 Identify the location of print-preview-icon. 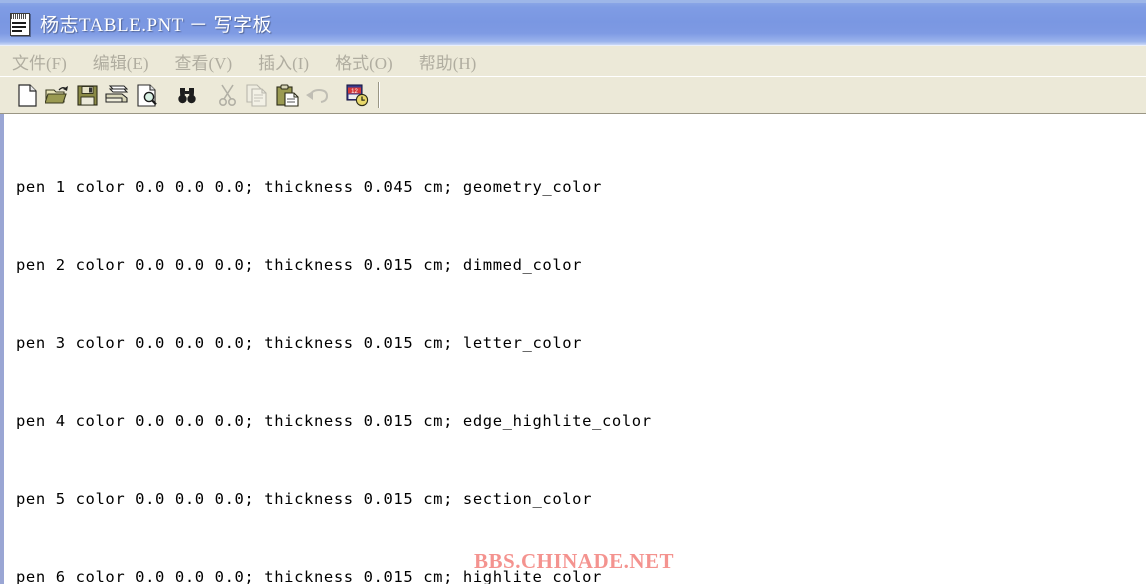
(147, 95).